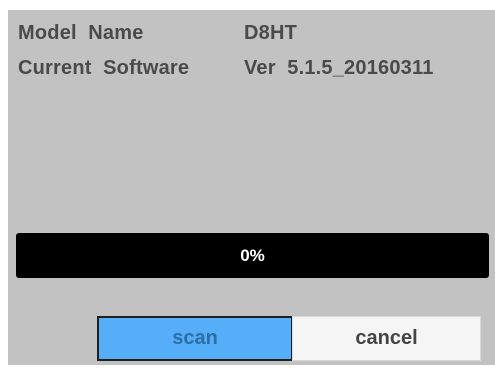  What do you see at coordinates (339, 68) in the screenshot?
I see `current-software-value: Ver 5.1.5_20160311` at bounding box center [339, 68].